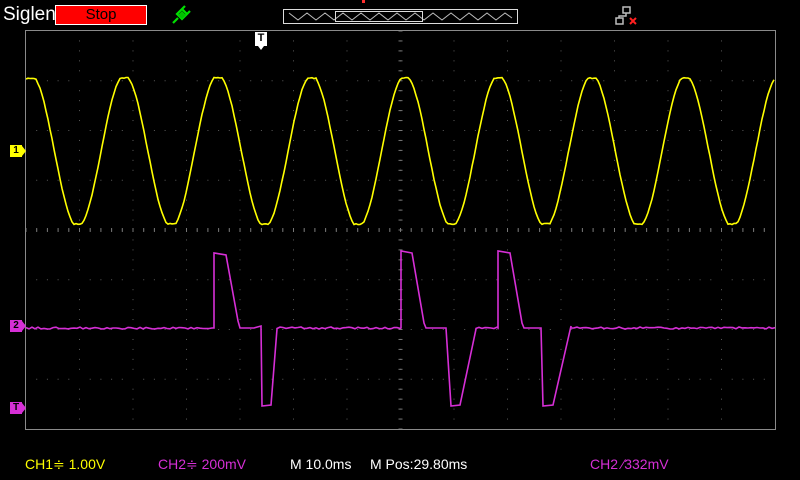  What do you see at coordinates (16, 408) in the screenshot?
I see `trigger-level-marker: T` at bounding box center [16, 408].